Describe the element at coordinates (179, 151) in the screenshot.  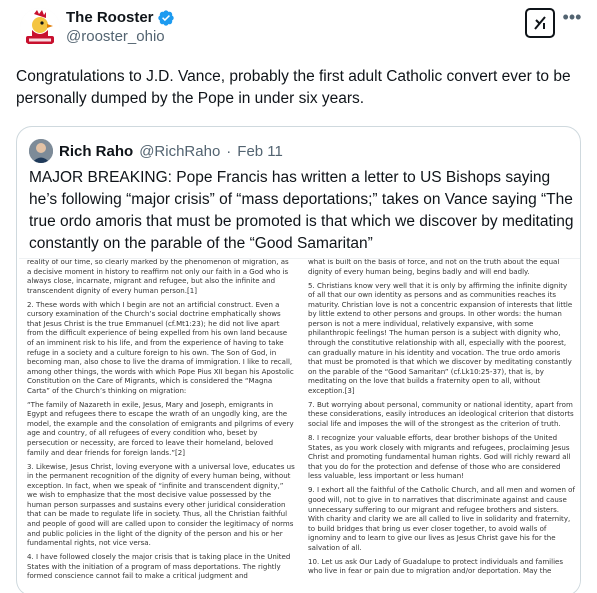
I see `quote-author-handle: @RichRaho` at that location.